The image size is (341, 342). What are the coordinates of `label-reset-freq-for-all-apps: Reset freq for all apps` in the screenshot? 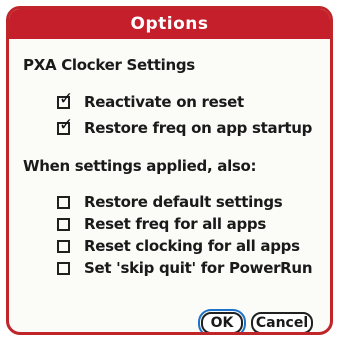 It's located at (175, 224).